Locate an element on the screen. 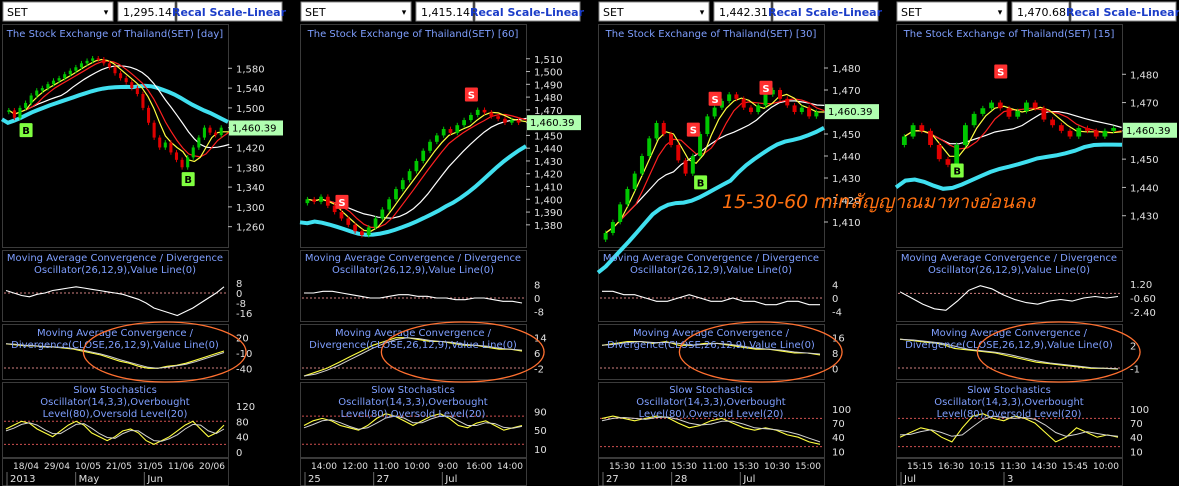 Image resolution: width=1179 pixels, height=486 pixels. macd-tick-label: 0 is located at coordinates (537, 299).